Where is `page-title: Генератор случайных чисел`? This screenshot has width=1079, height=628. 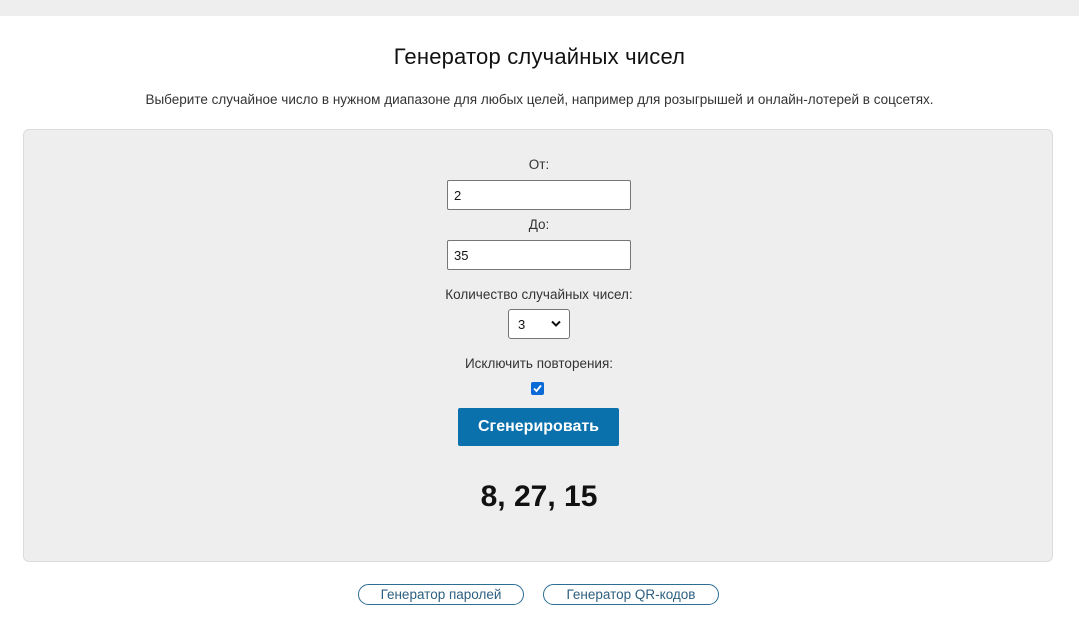 page-title: Генератор случайных чисел is located at coordinates (539, 56).